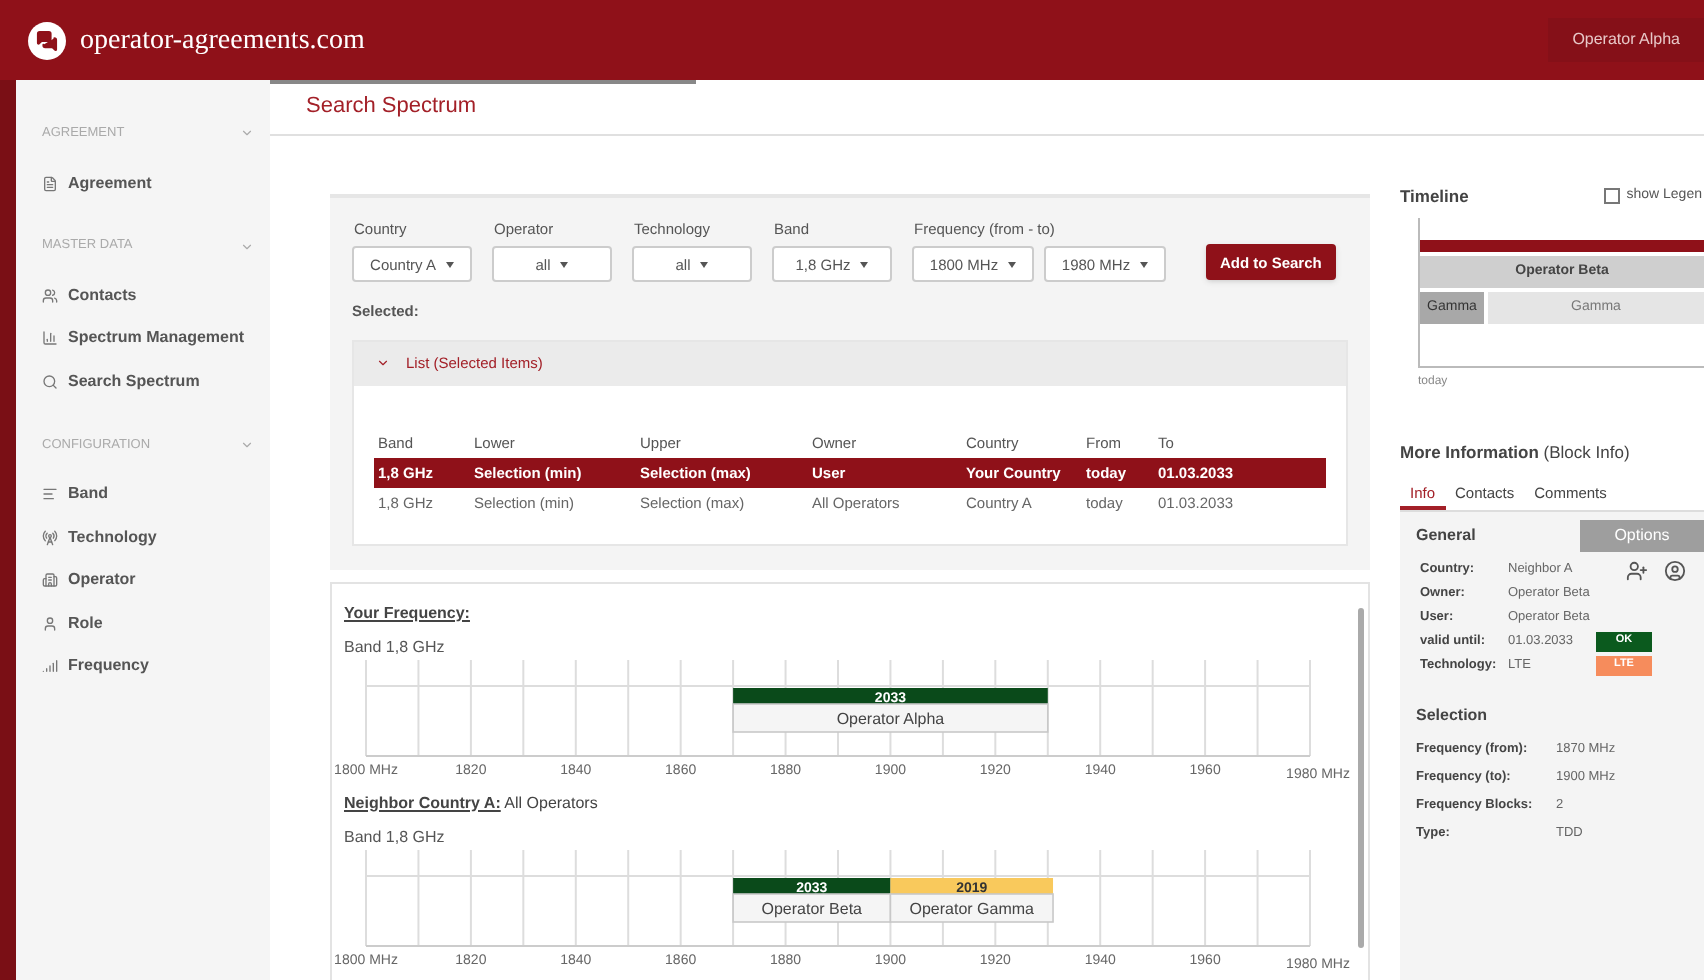 The width and height of the screenshot is (1704, 980). What do you see at coordinates (50, 183) in the screenshot?
I see `document-icon` at bounding box center [50, 183].